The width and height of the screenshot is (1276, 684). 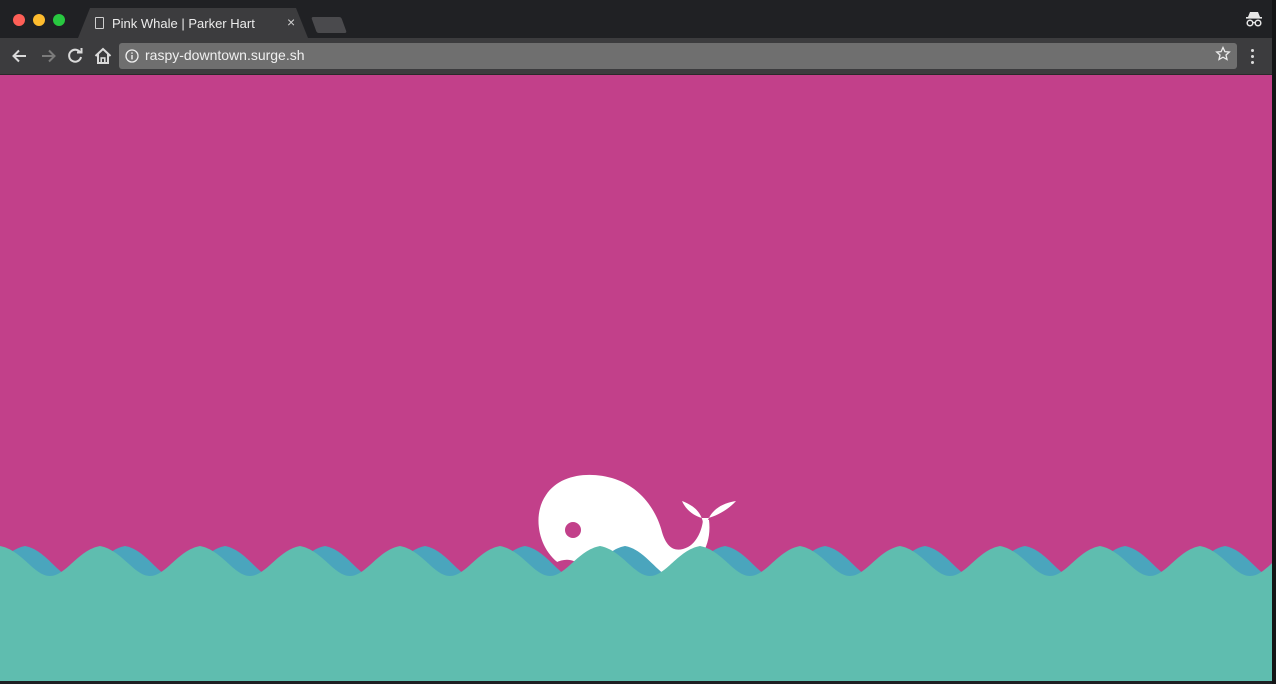 What do you see at coordinates (678, 56) in the screenshot?
I see `address-bar: raspy-downtown.surge.sh` at bounding box center [678, 56].